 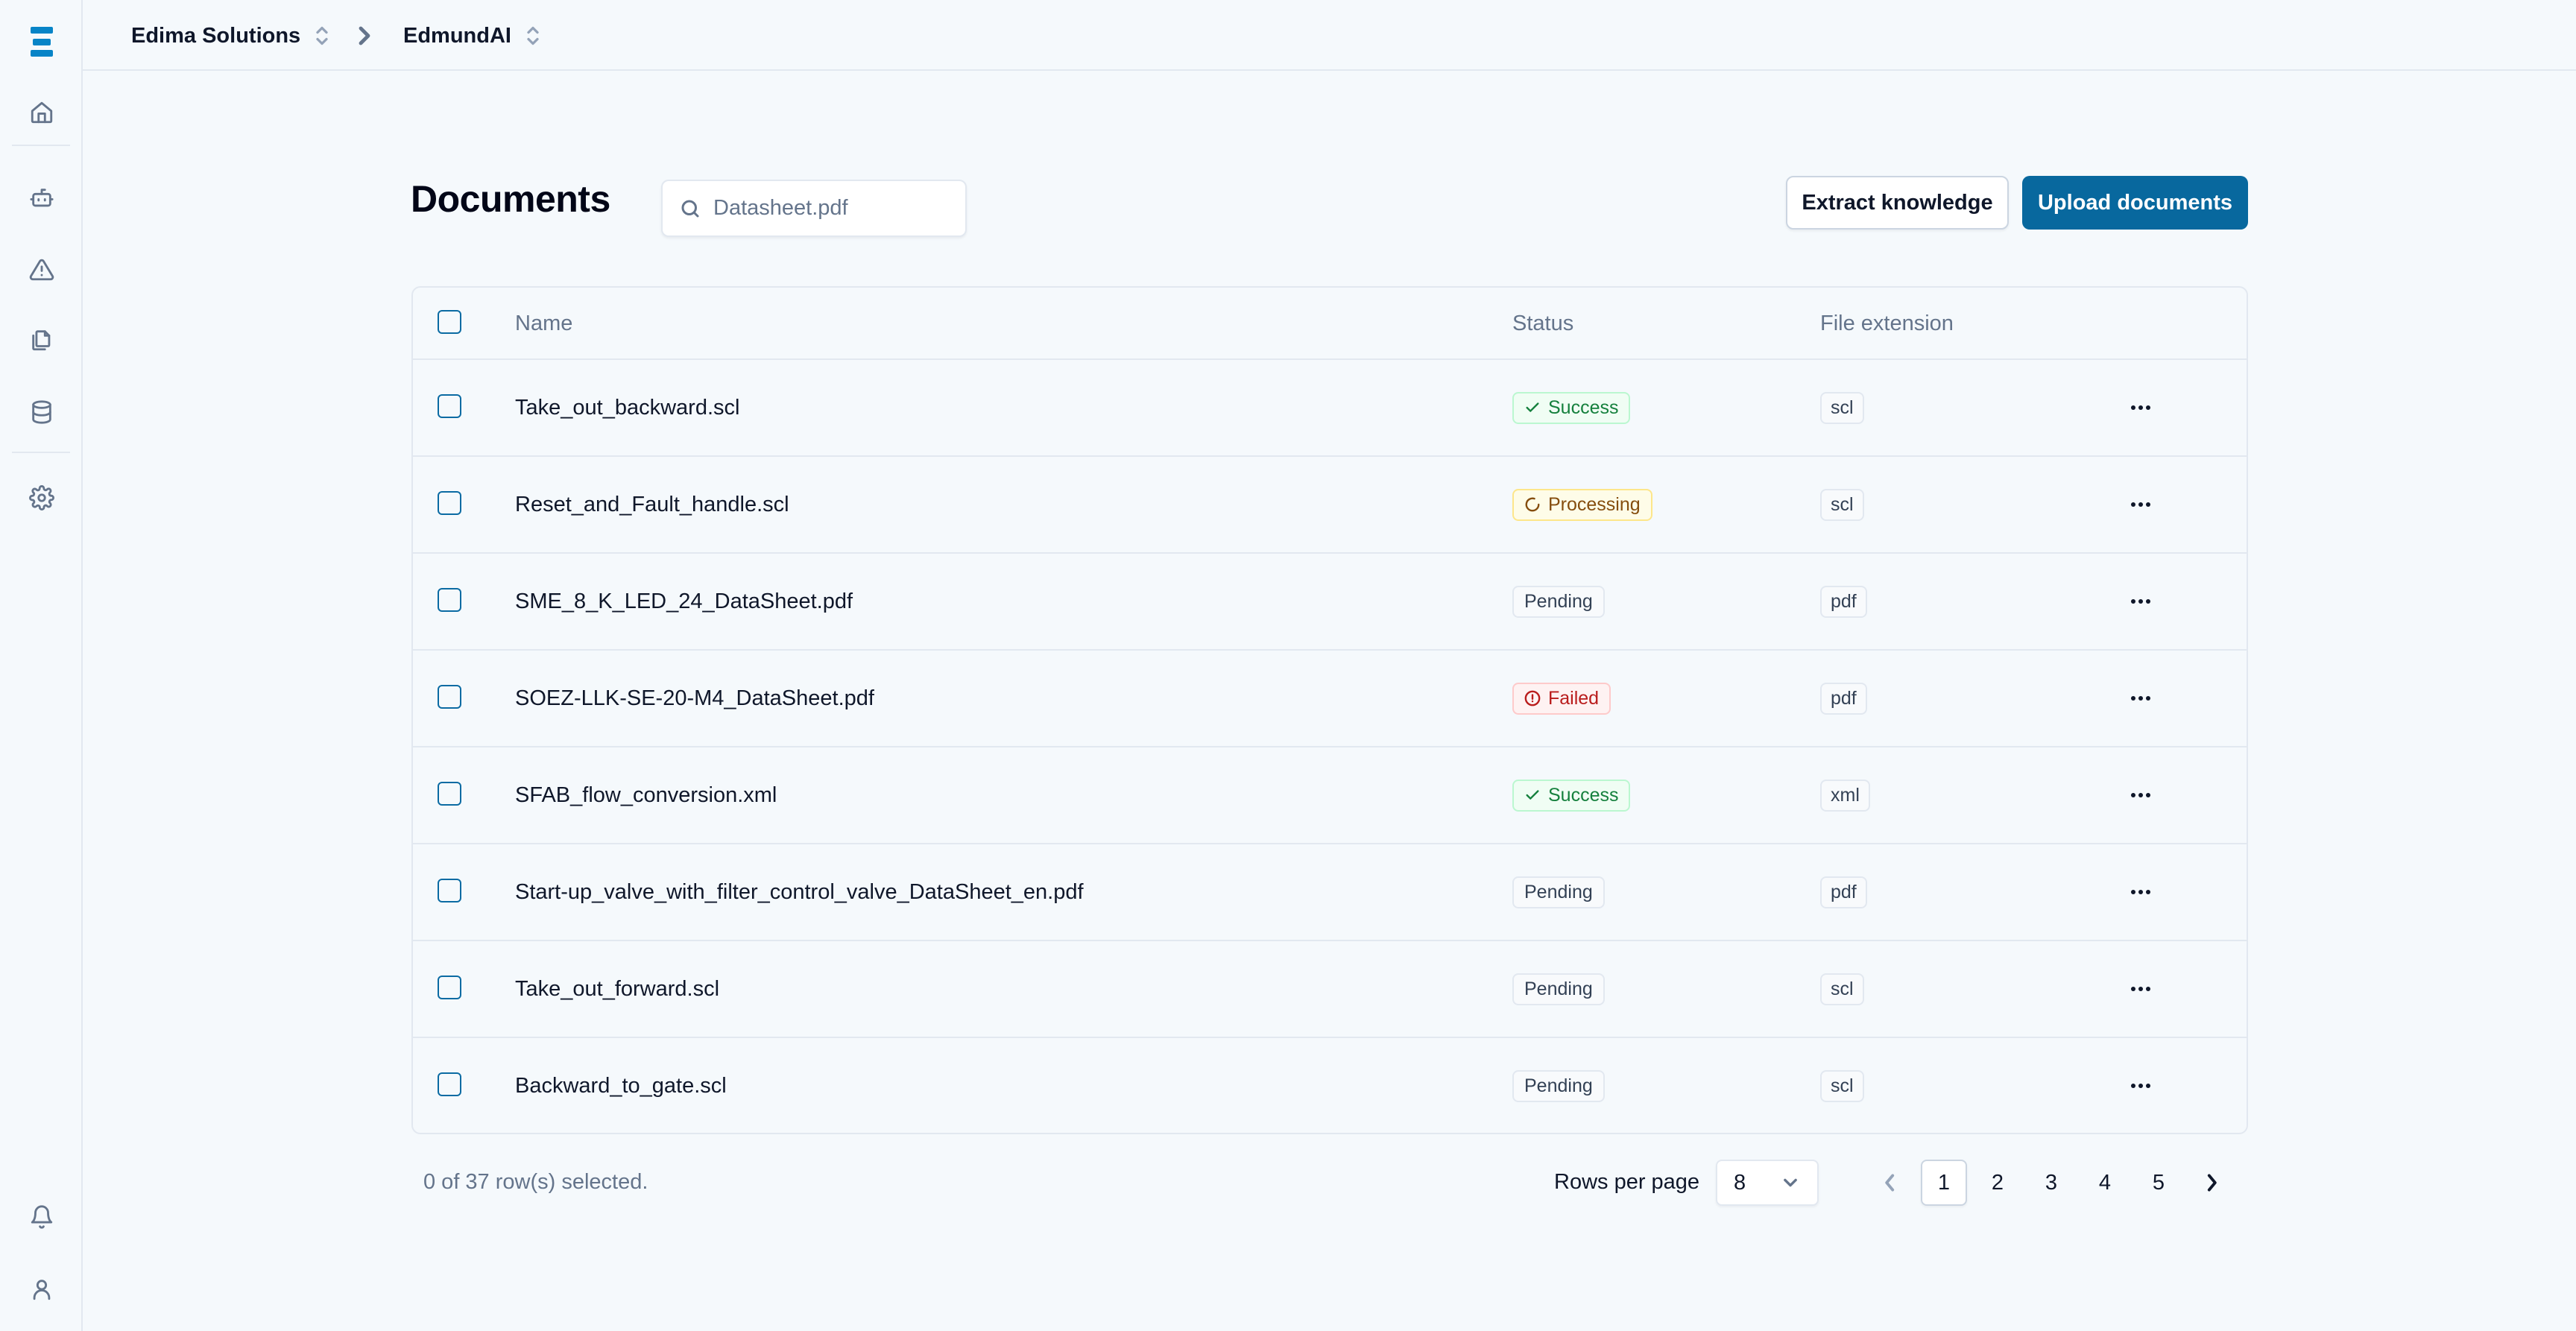 I want to click on sidebar-item-notifications, so click(x=41, y=1217).